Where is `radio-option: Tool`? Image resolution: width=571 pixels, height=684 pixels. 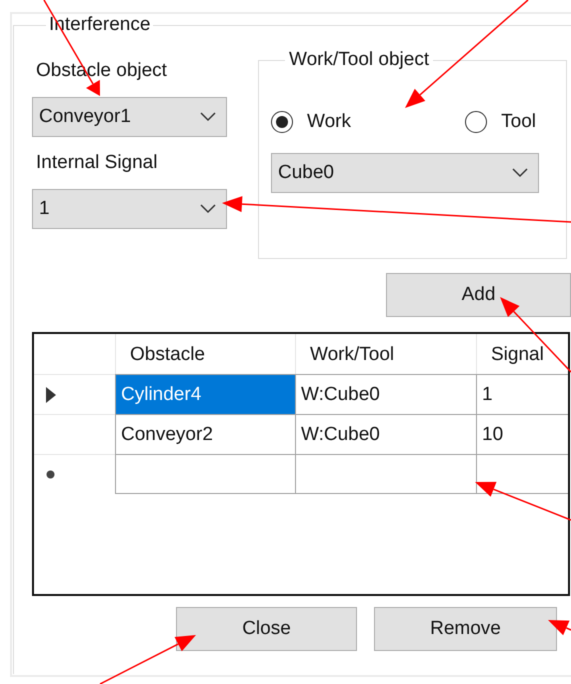 radio-option: Tool is located at coordinates (500, 122).